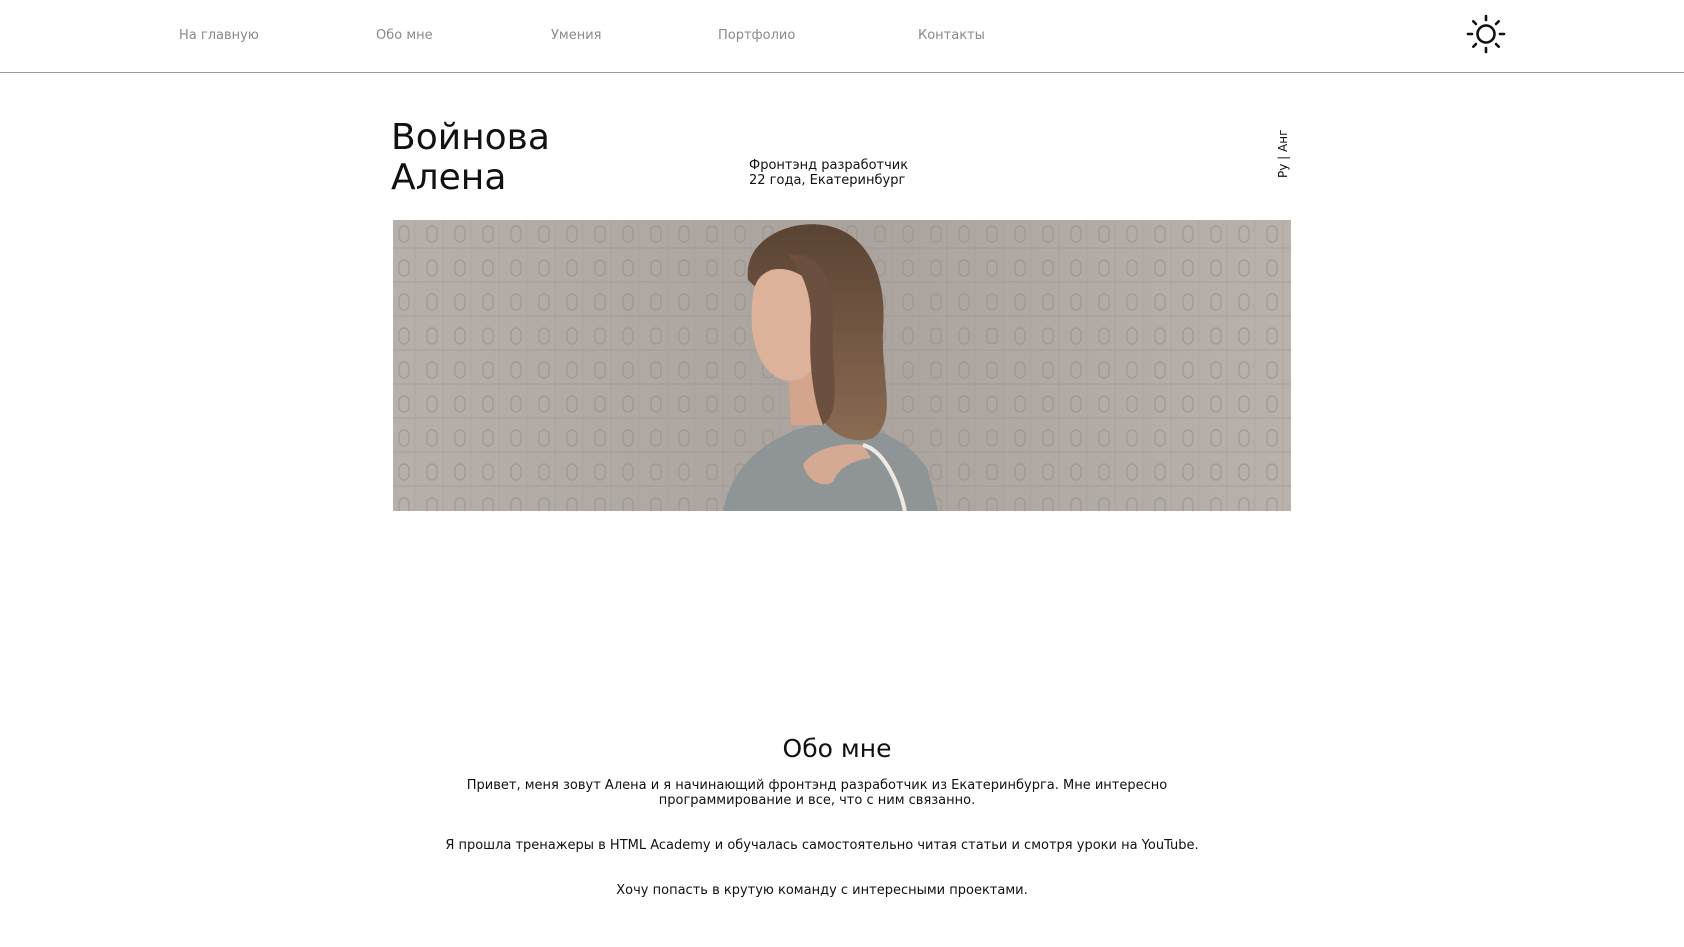  Describe the element at coordinates (827, 180) in the screenshot. I see `hero-age-city: 22 года, Екатеринбург` at that location.